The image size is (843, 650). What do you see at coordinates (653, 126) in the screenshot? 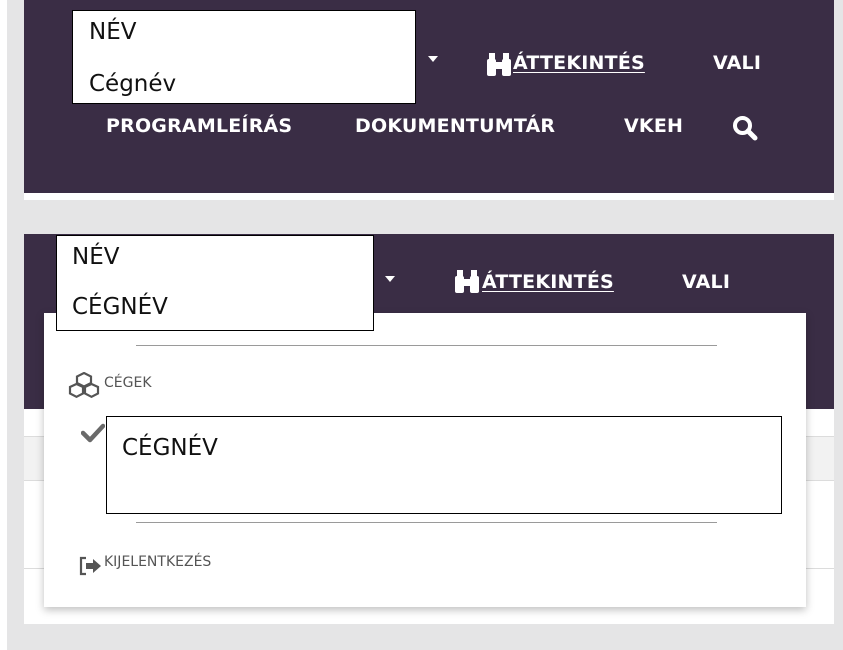
I see `nav-vkeh-link: VKEH` at bounding box center [653, 126].